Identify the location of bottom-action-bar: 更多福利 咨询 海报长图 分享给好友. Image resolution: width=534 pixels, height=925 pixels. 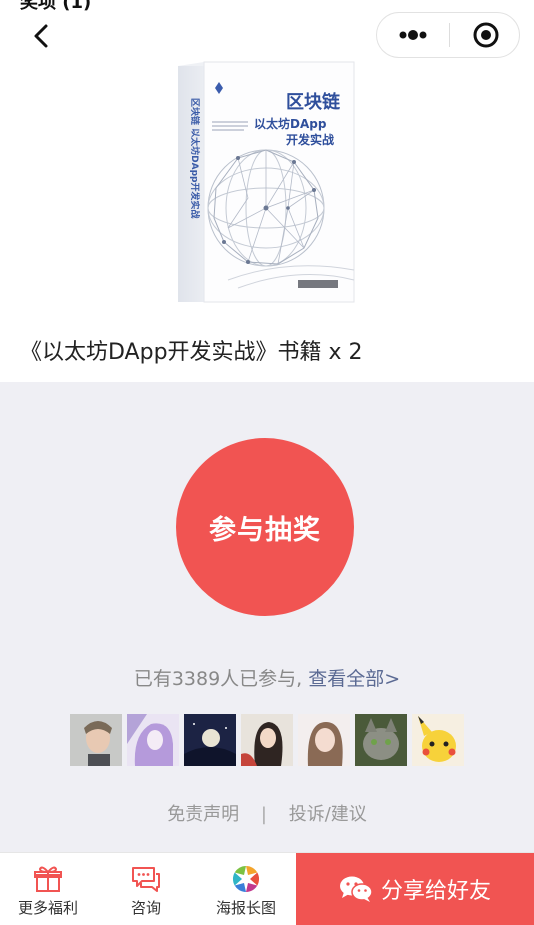
(267, 888).